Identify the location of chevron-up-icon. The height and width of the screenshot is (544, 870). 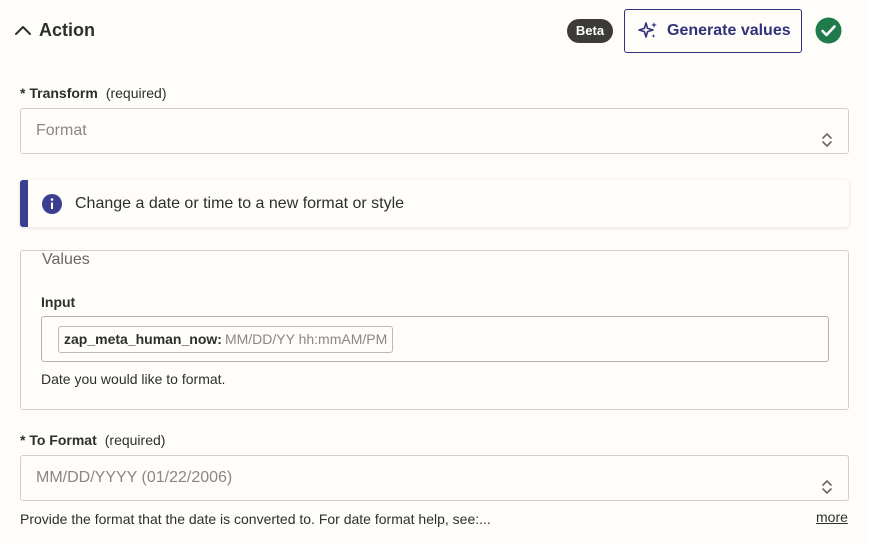
(23, 31).